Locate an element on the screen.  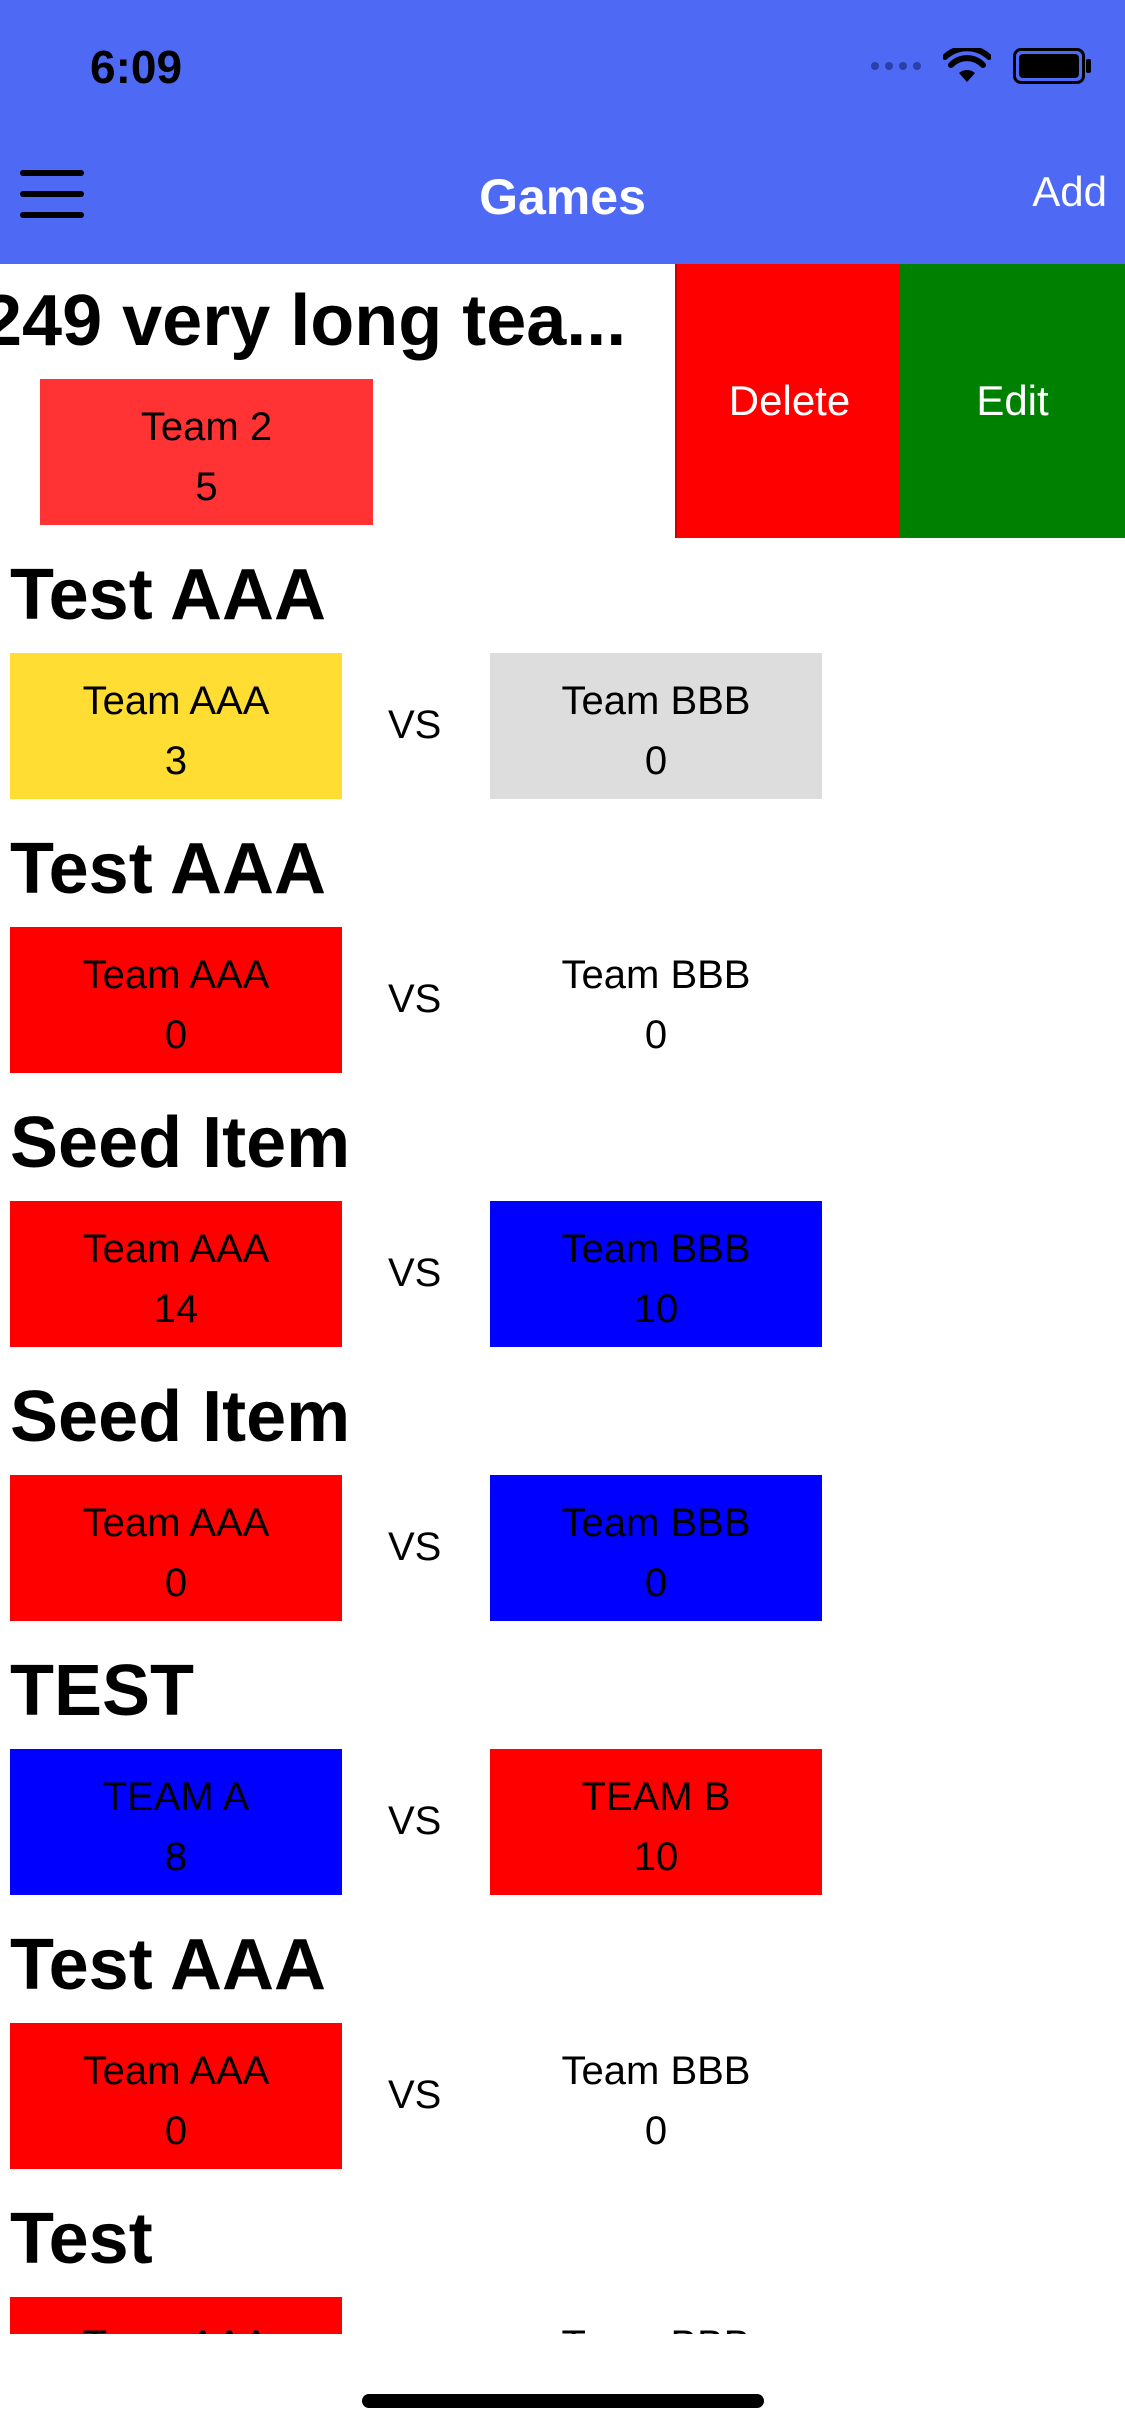
home-team-score: 5 is located at coordinates (206, 487).